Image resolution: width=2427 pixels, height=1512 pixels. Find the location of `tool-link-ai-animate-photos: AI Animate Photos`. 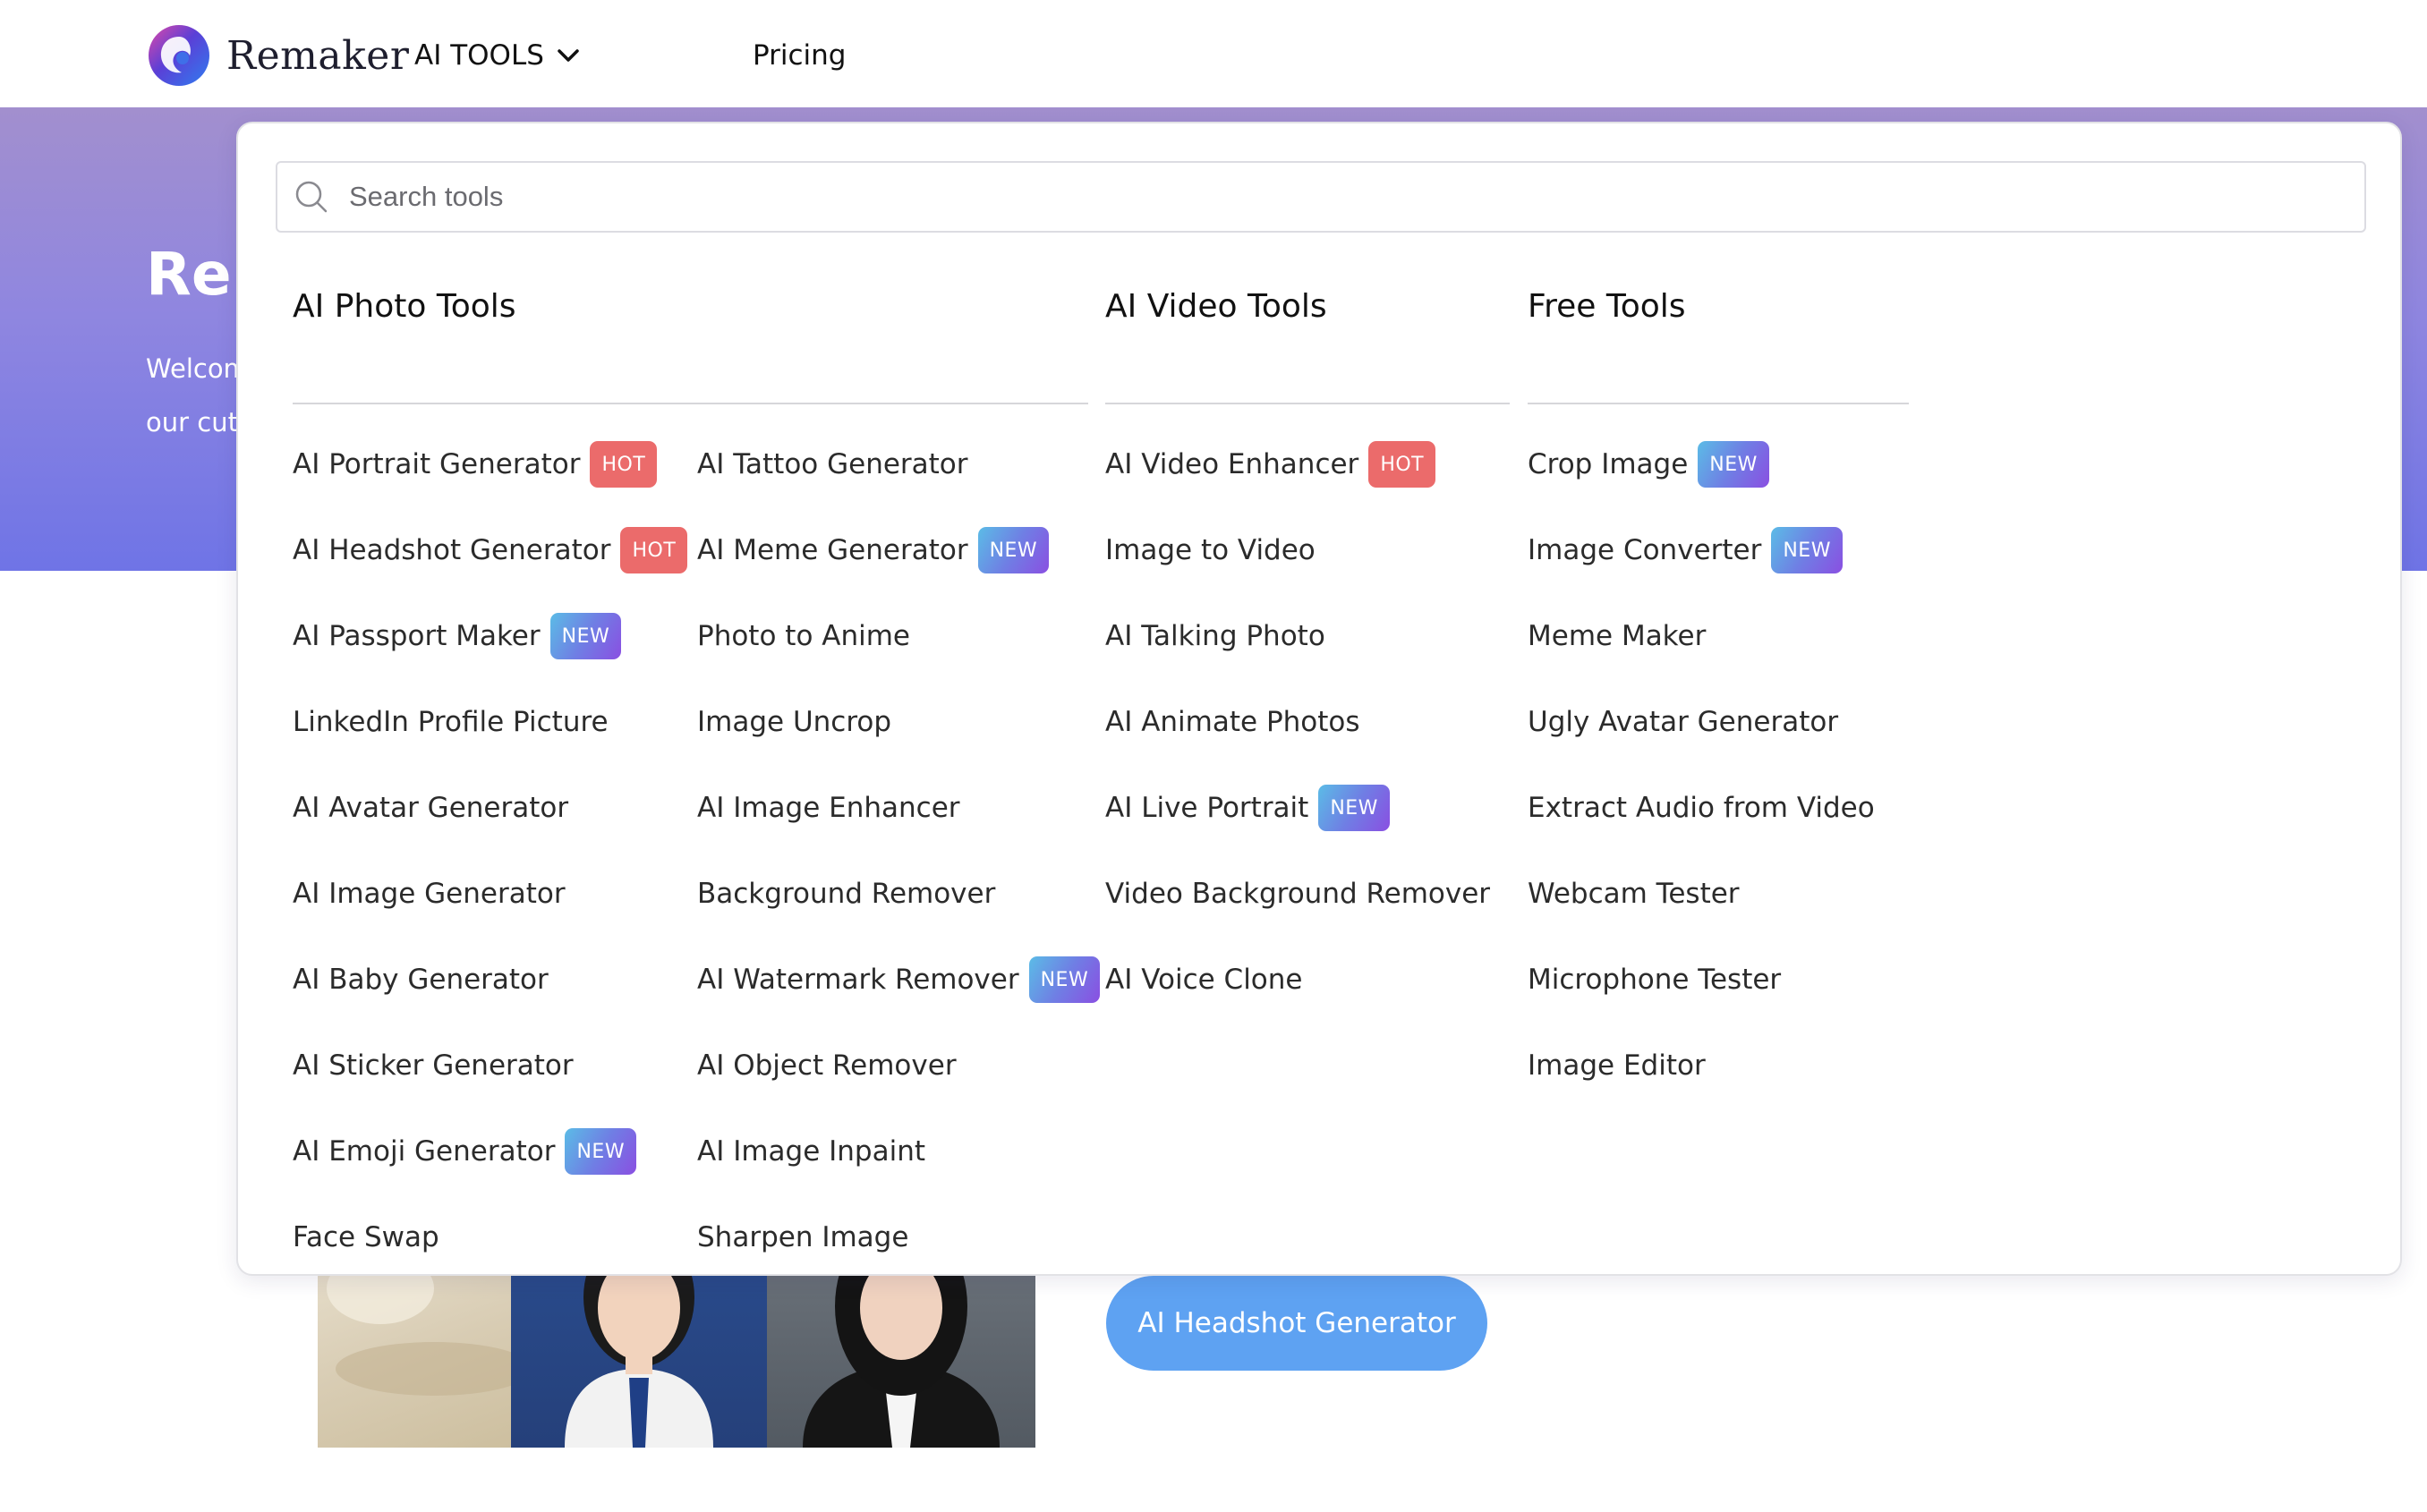

tool-link-ai-animate-photos: AI Animate Photos is located at coordinates (1232, 722).